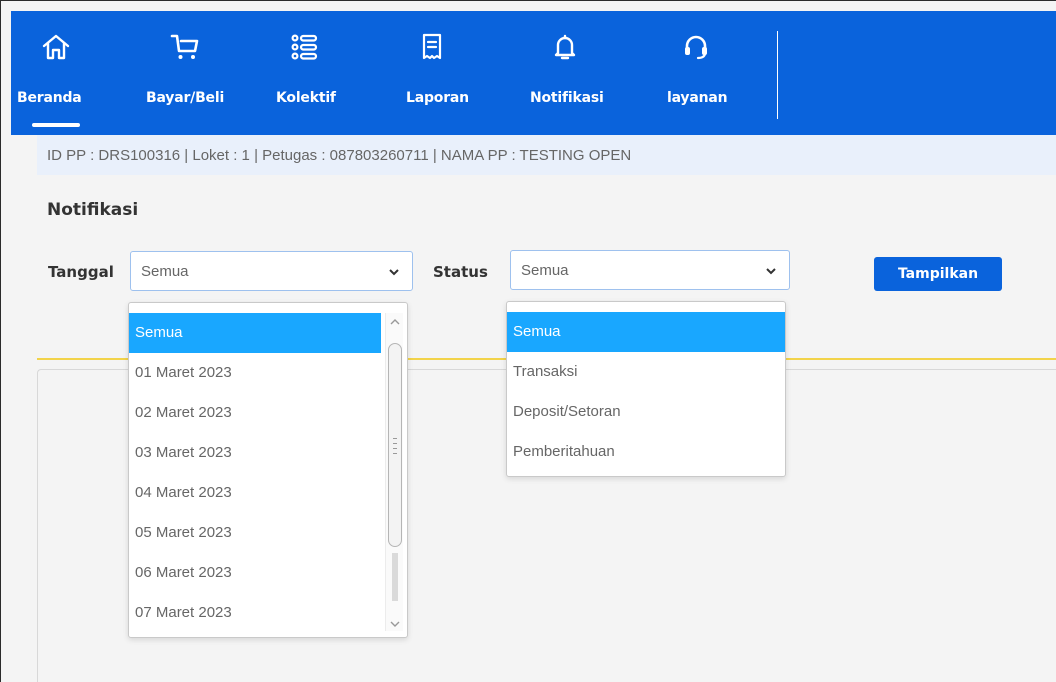 The height and width of the screenshot is (682, 1056). What do you see at coordinates (395, 577) in the screenshot?
I see `scrollbar-track` at bounding box center [395, 577].